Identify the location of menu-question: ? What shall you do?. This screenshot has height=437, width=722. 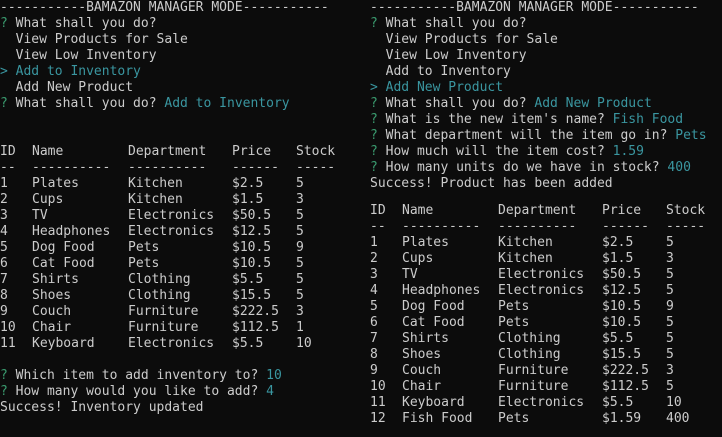
(448, 24).